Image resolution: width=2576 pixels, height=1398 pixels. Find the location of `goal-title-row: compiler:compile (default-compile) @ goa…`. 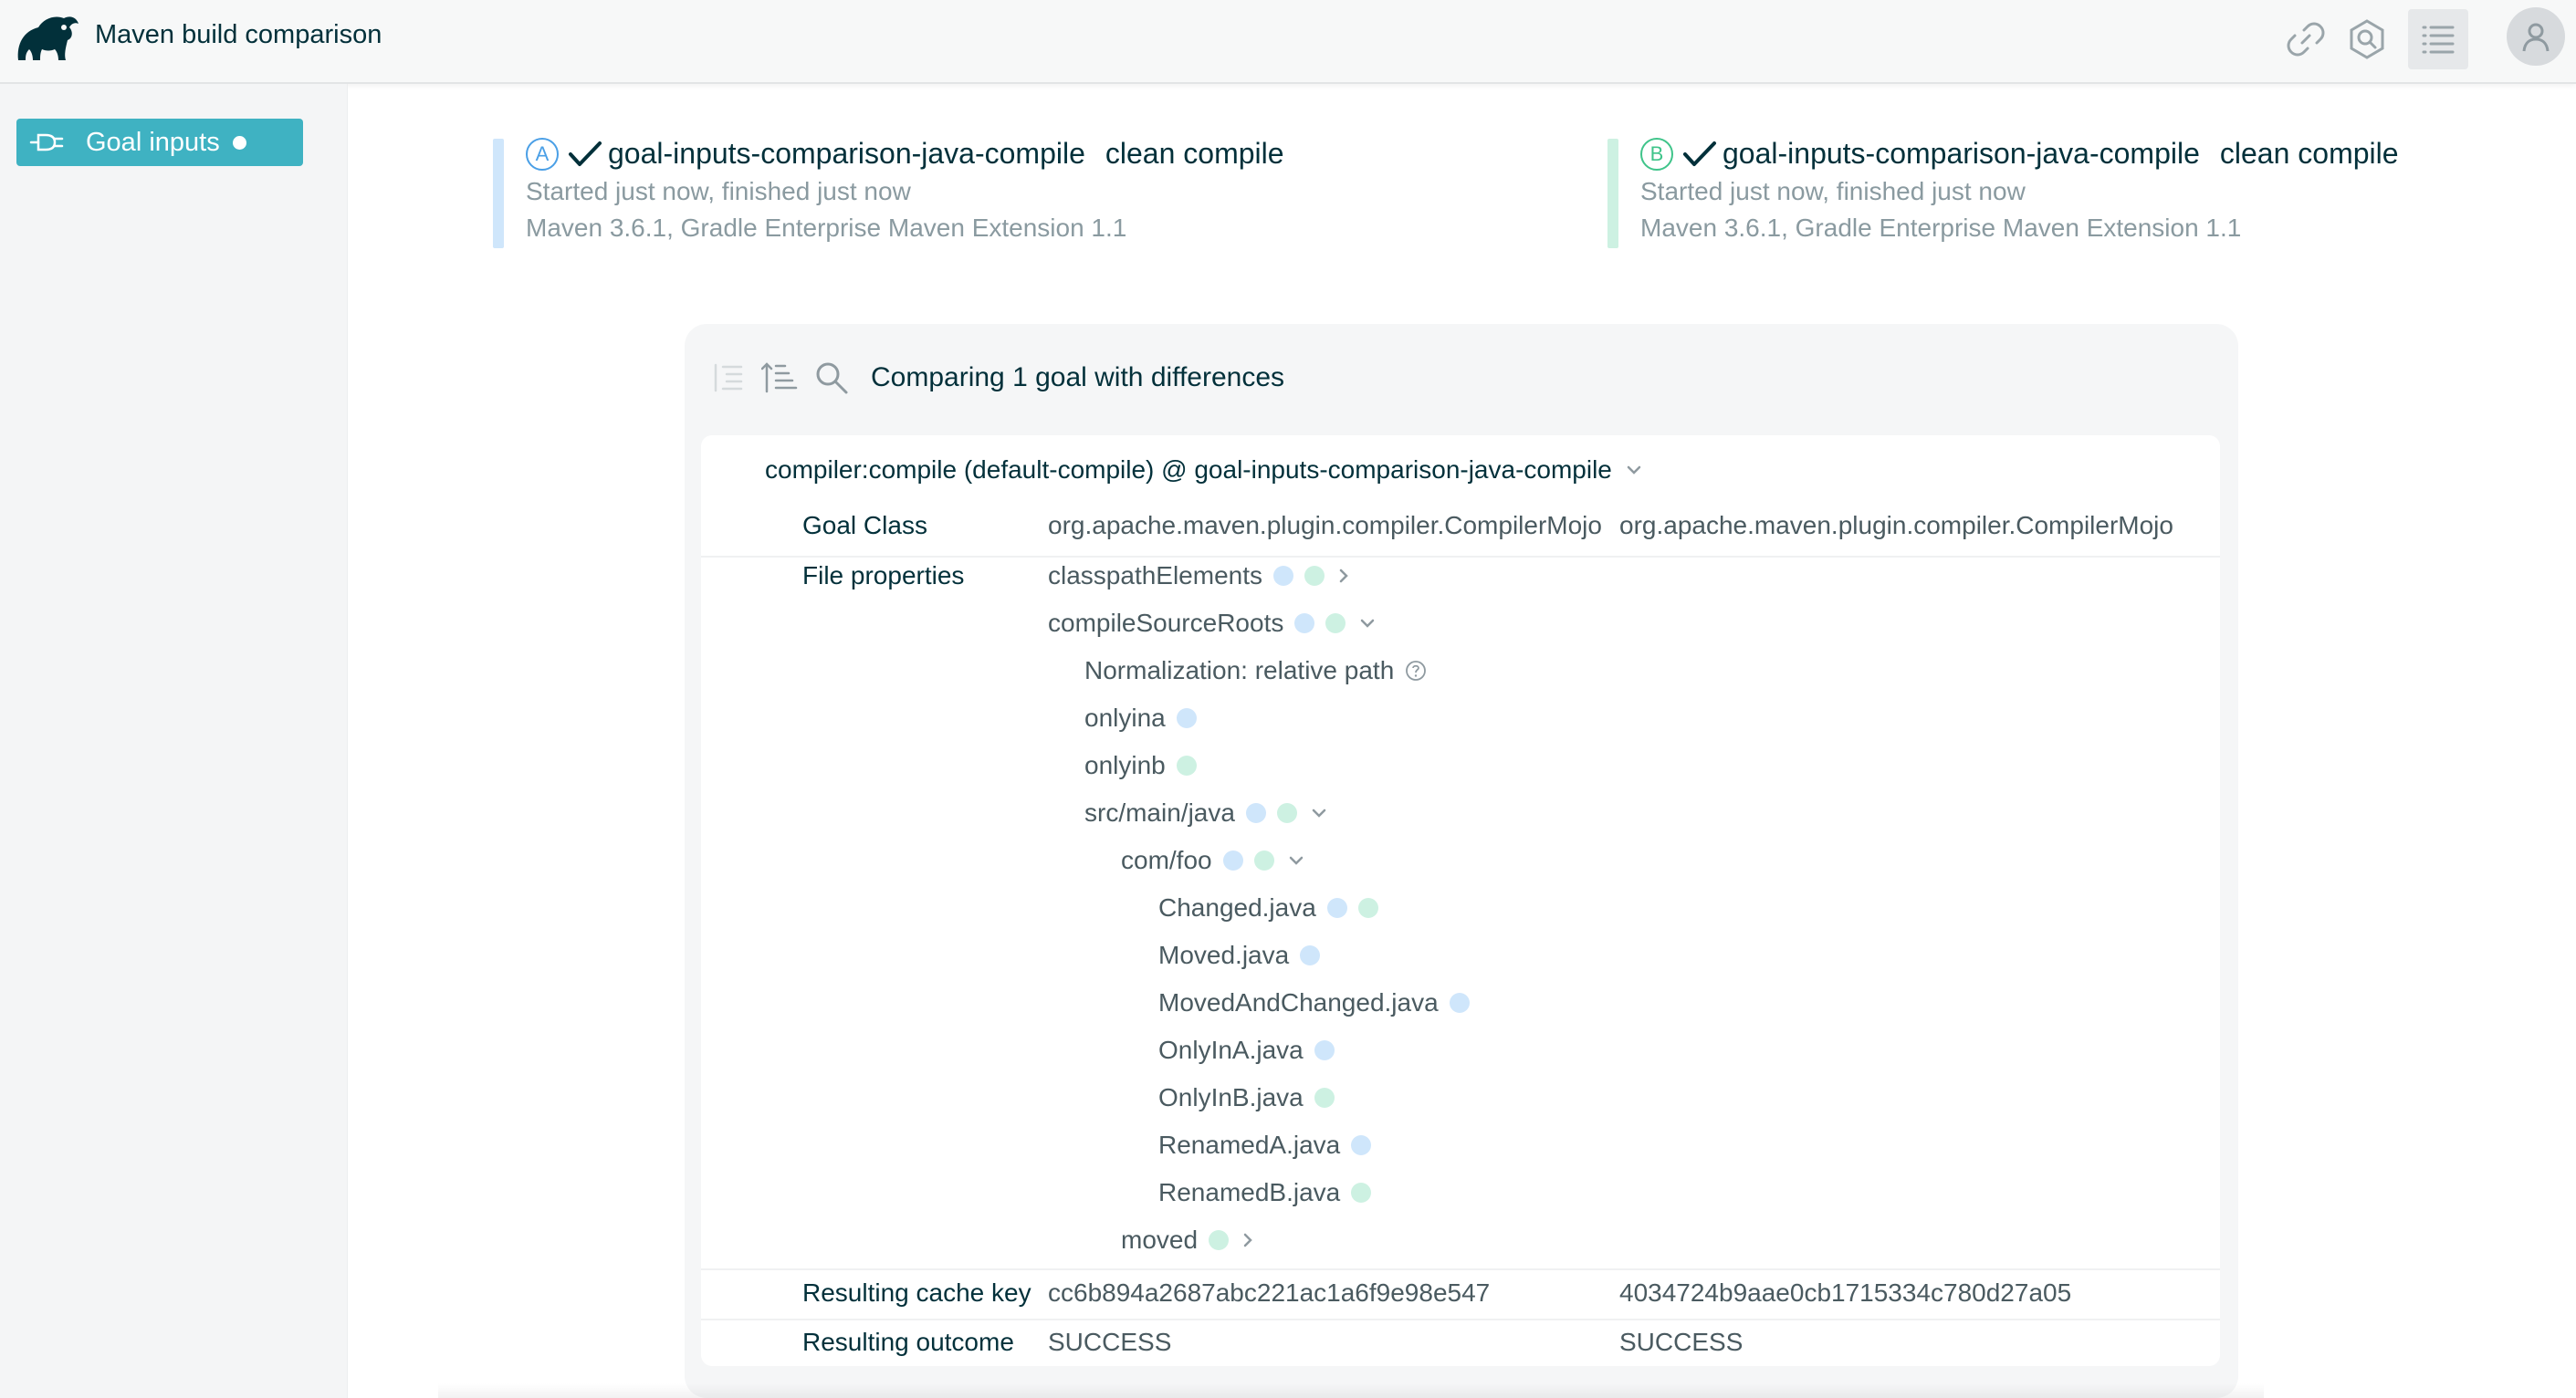

goal-title-row: compiler:compile (default-compile) @ goa… is located at coordinates (1204, 470).